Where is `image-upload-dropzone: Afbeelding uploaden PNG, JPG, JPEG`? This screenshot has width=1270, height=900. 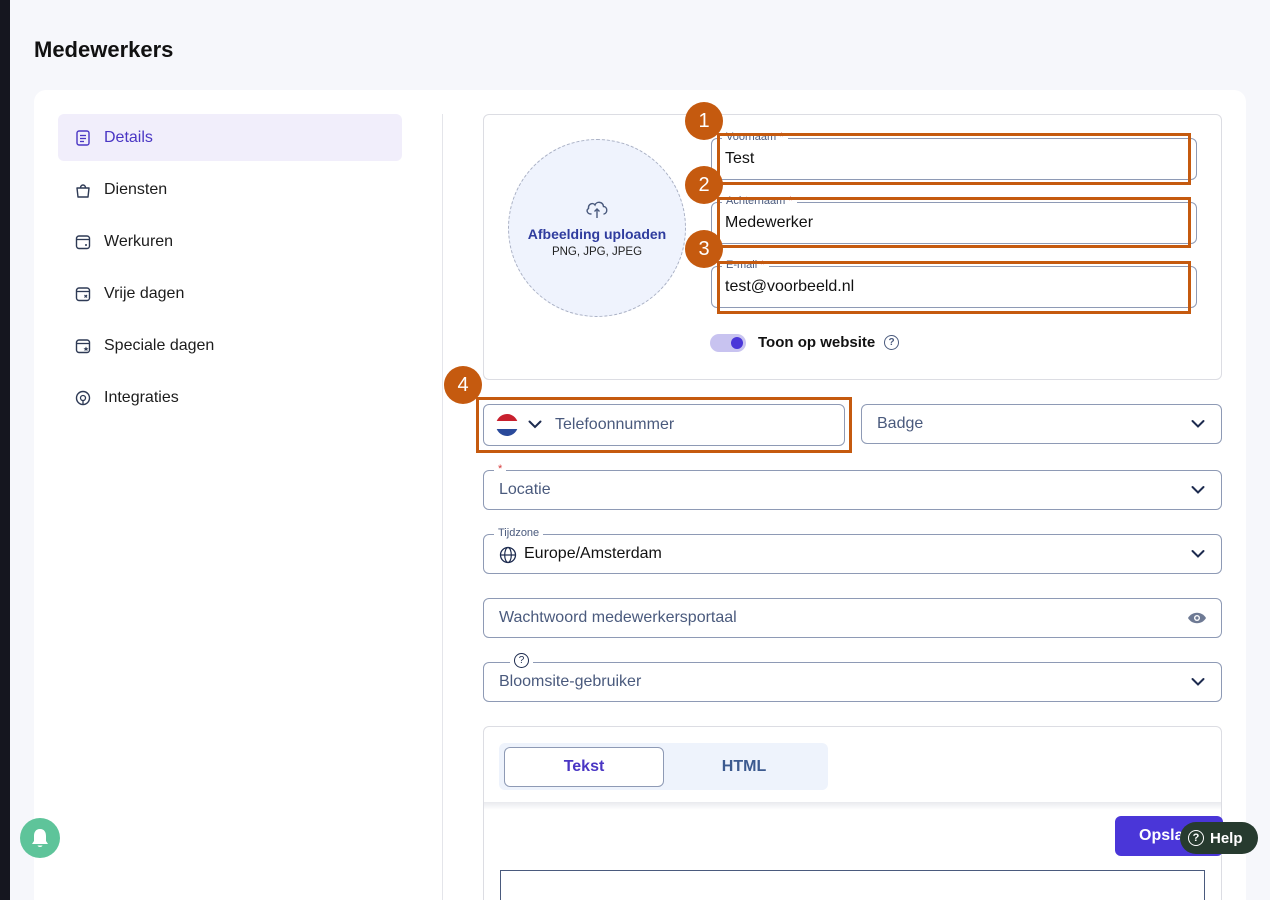 image-upload-dropzone: Afbeelding uploaden PNG, JPG, JPEG is located at coordinates (597, 228).